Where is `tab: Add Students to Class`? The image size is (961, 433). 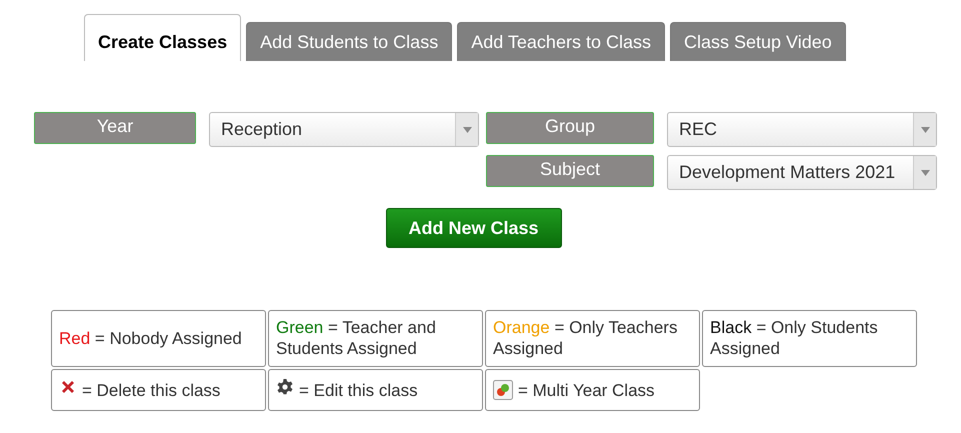
tab: Add Students to Class is located at coordinates (349, 41).